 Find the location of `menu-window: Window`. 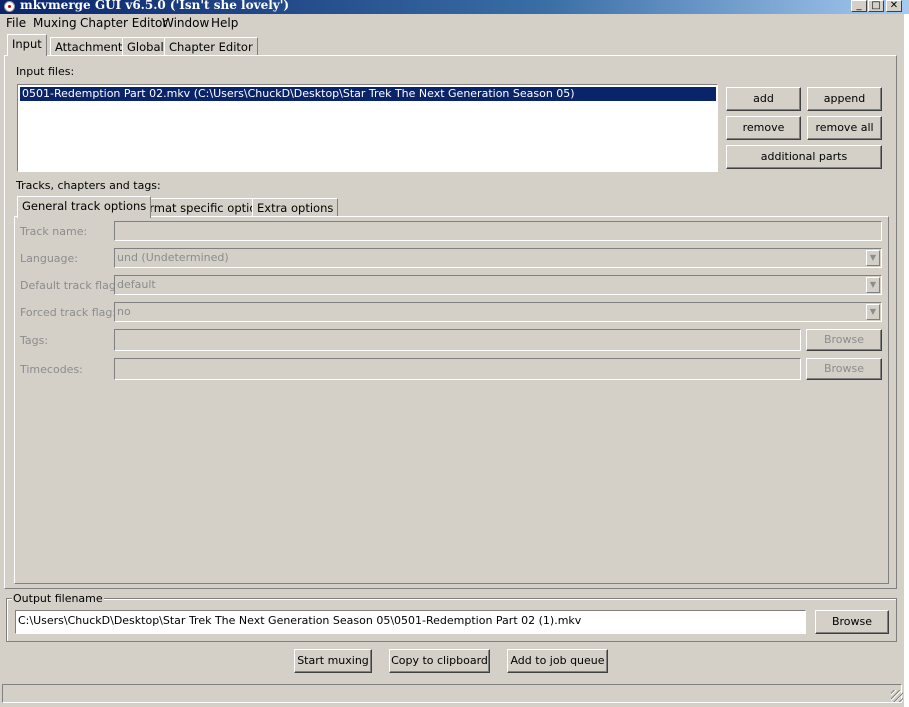

menu-window: Window is located at coordinates (185, 23).